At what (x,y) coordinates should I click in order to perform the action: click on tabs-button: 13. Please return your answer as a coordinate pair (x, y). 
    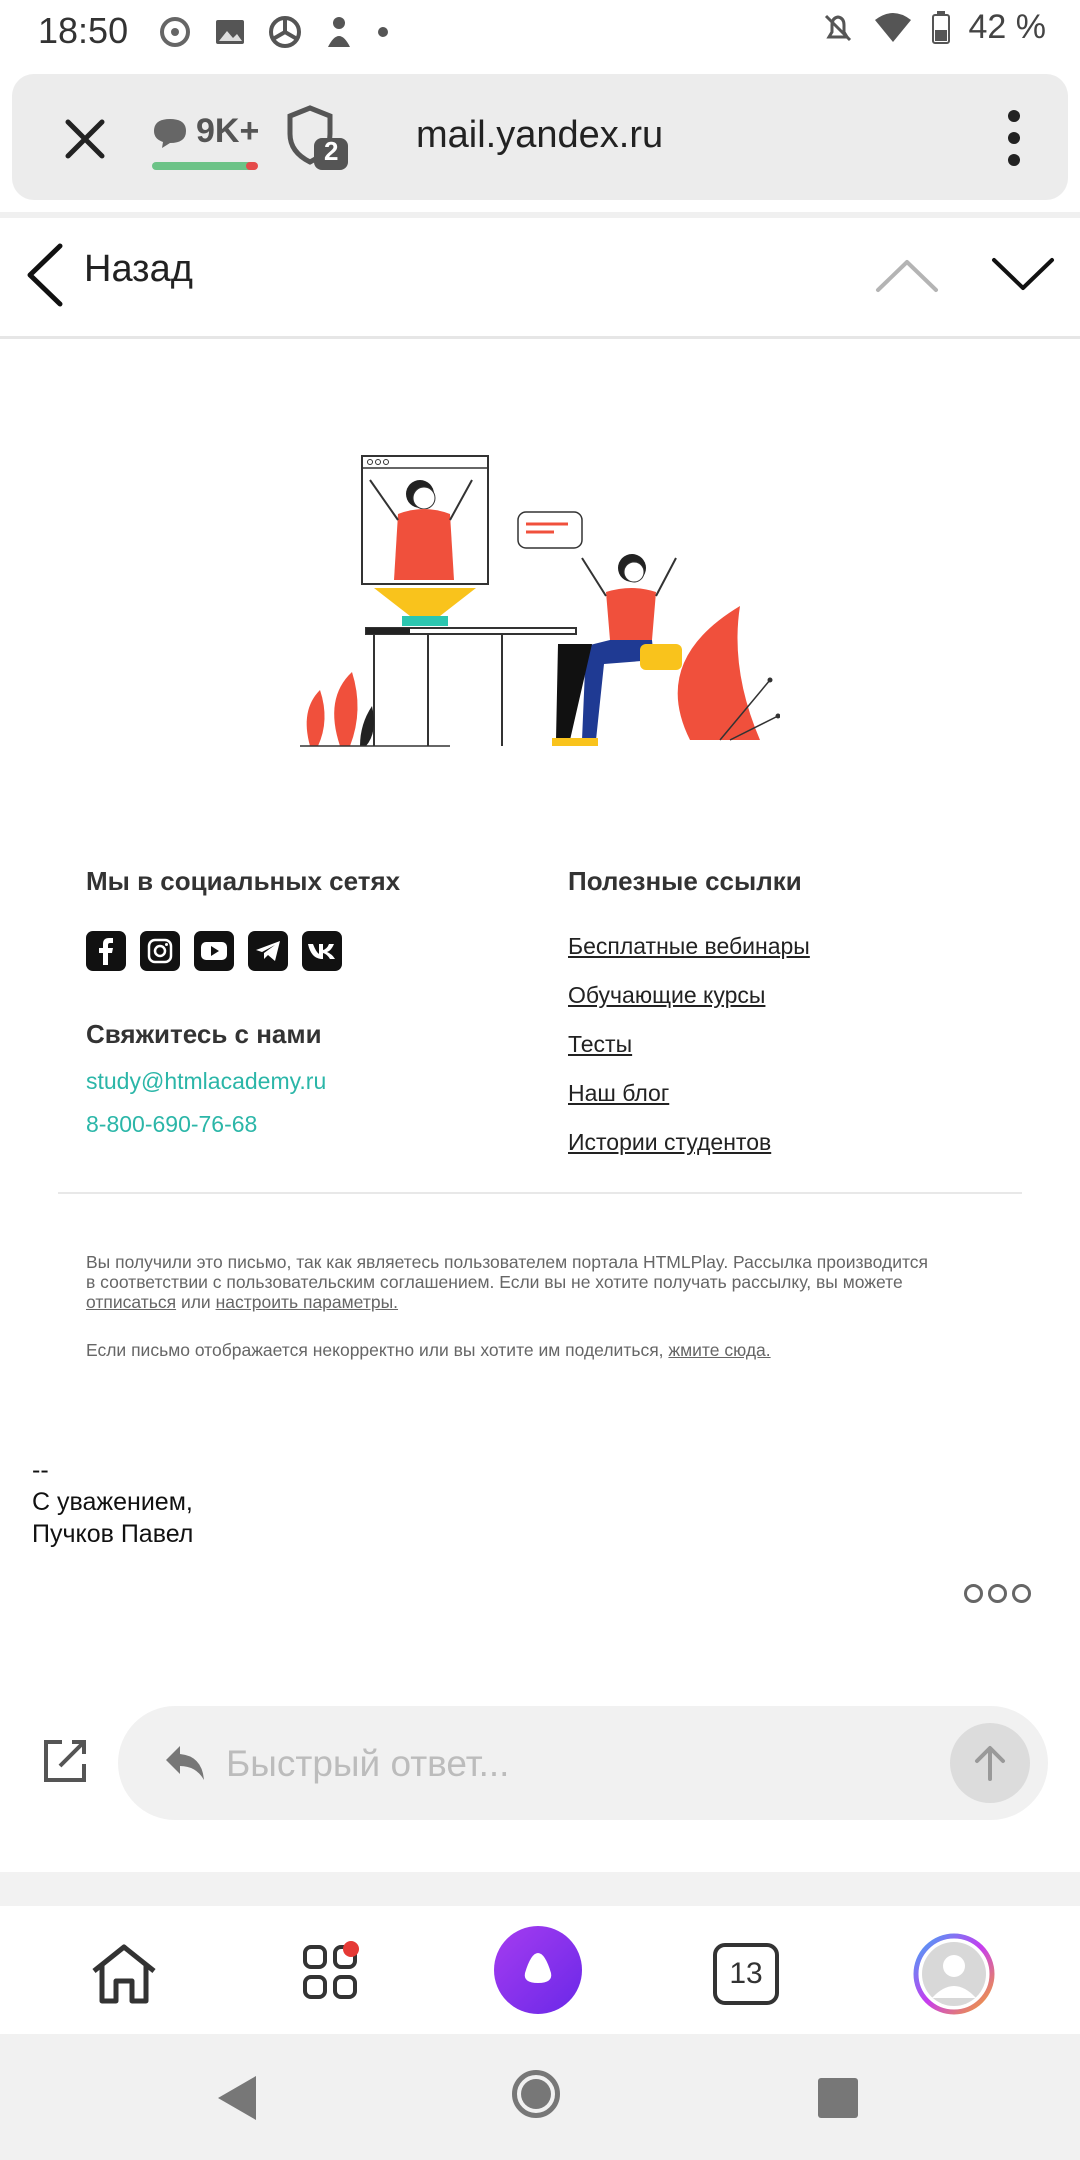
    Looking at the image, I should click on (746, 1974).